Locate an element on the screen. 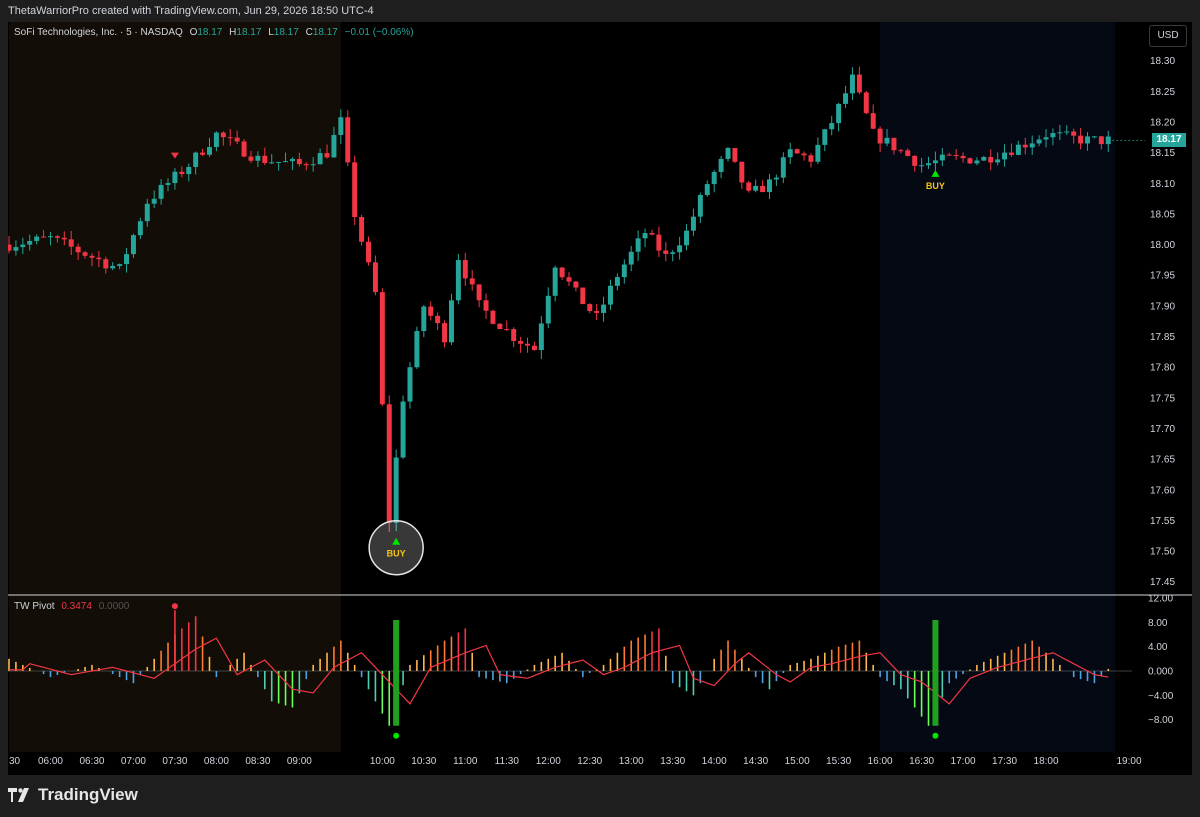  time-axis-label: 06:30 is located at coordinates (91, 761).